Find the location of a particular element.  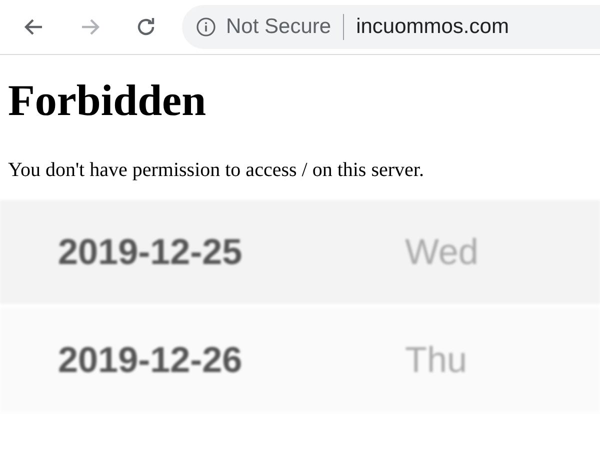

date-text: 2019-12-25 is located at coordinates (151, 252).